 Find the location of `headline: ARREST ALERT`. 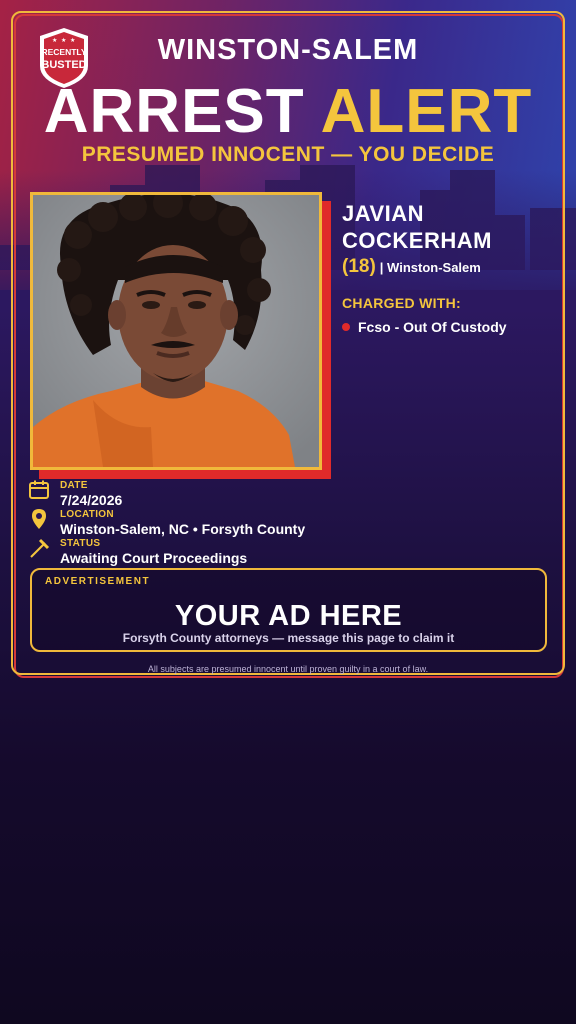

headline: ARREST ALERT is located at coordinates (288, 112).